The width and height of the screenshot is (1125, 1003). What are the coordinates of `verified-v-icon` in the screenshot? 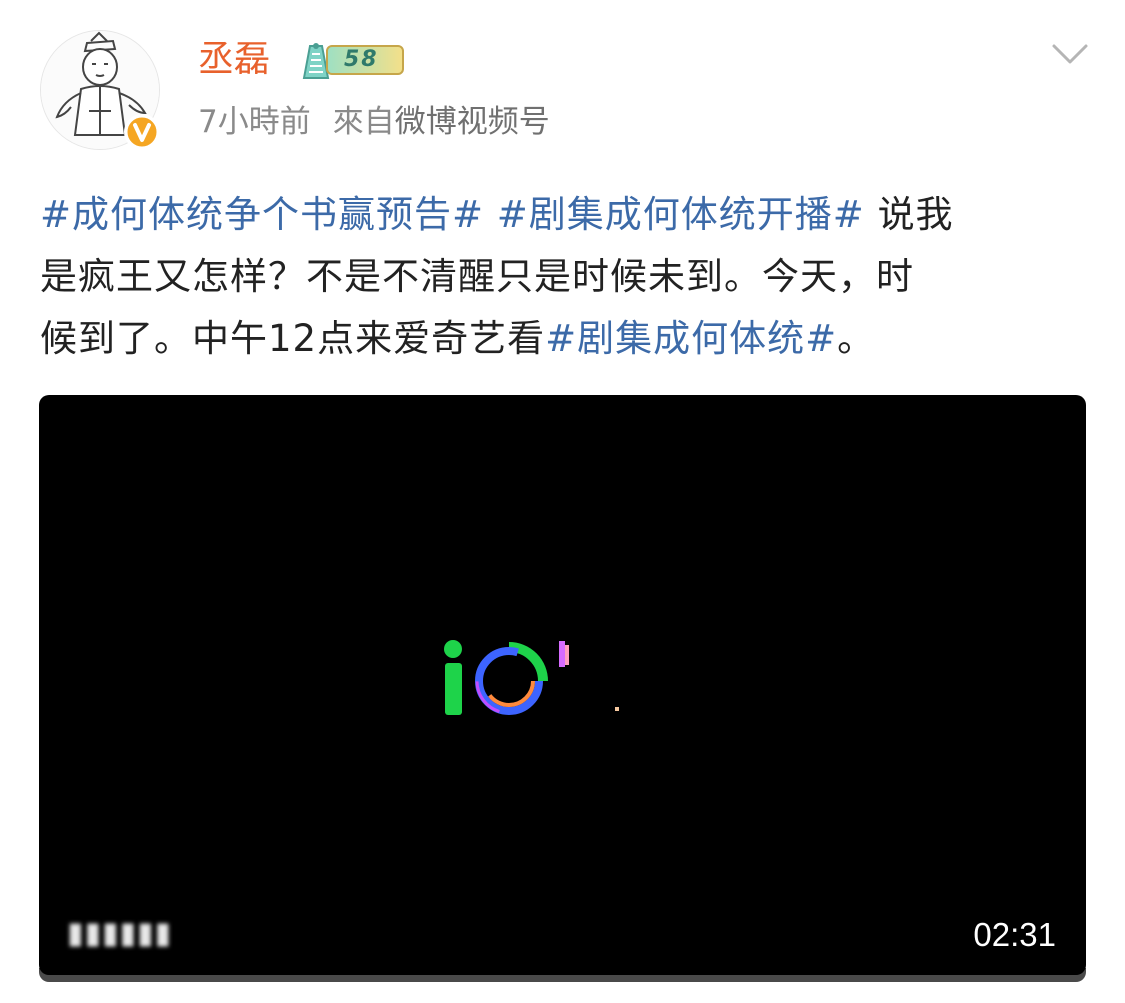 It's located at (142, 132).